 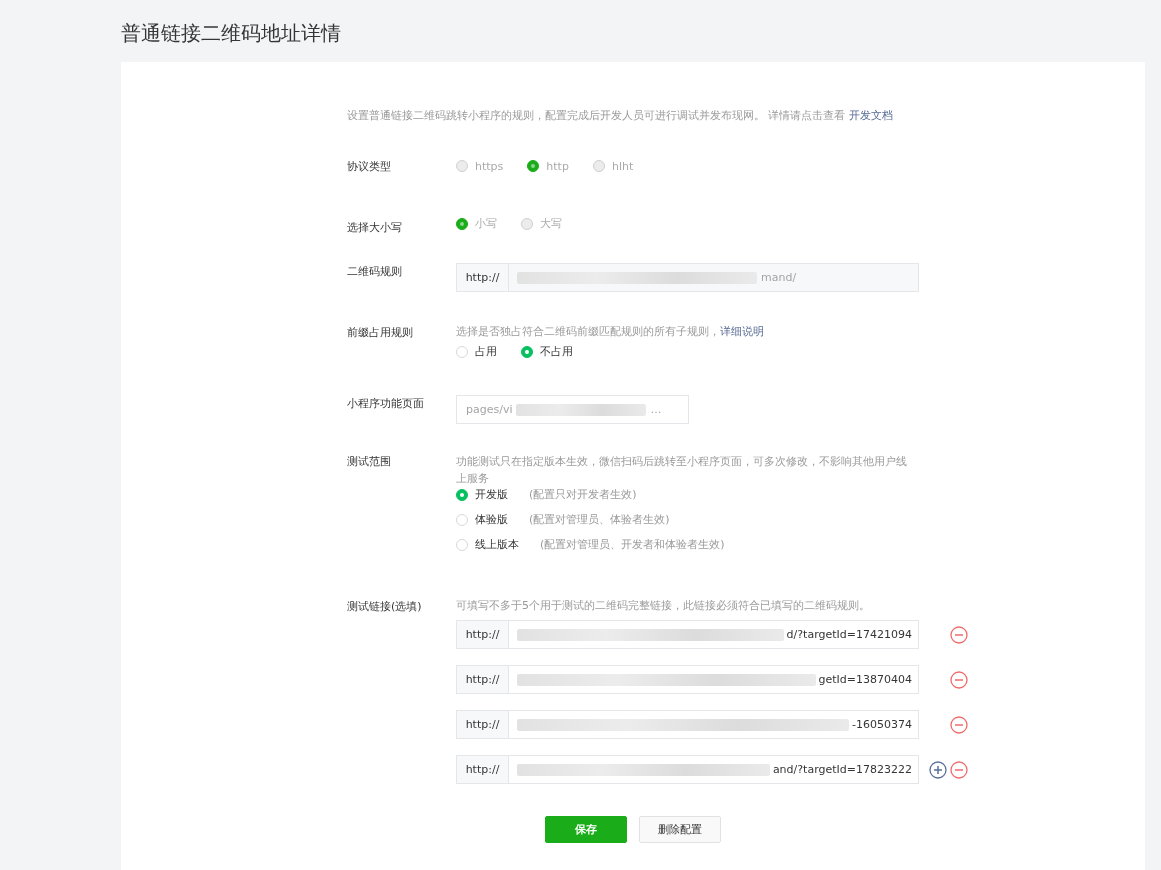 What do you see at coordinates (386, 404) in the screenshot?
I see `field-label: 小程序功能页面` at bounding box center [386, 404].